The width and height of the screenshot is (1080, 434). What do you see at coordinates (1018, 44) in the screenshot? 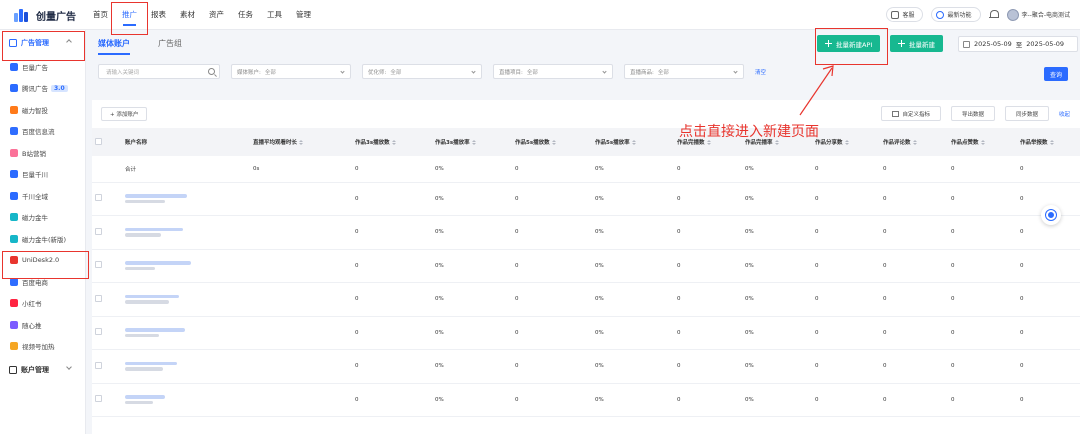
I see `date-range-picker: 2025-05-09 至 2025-05-09` at bounding box center [1018, 44].